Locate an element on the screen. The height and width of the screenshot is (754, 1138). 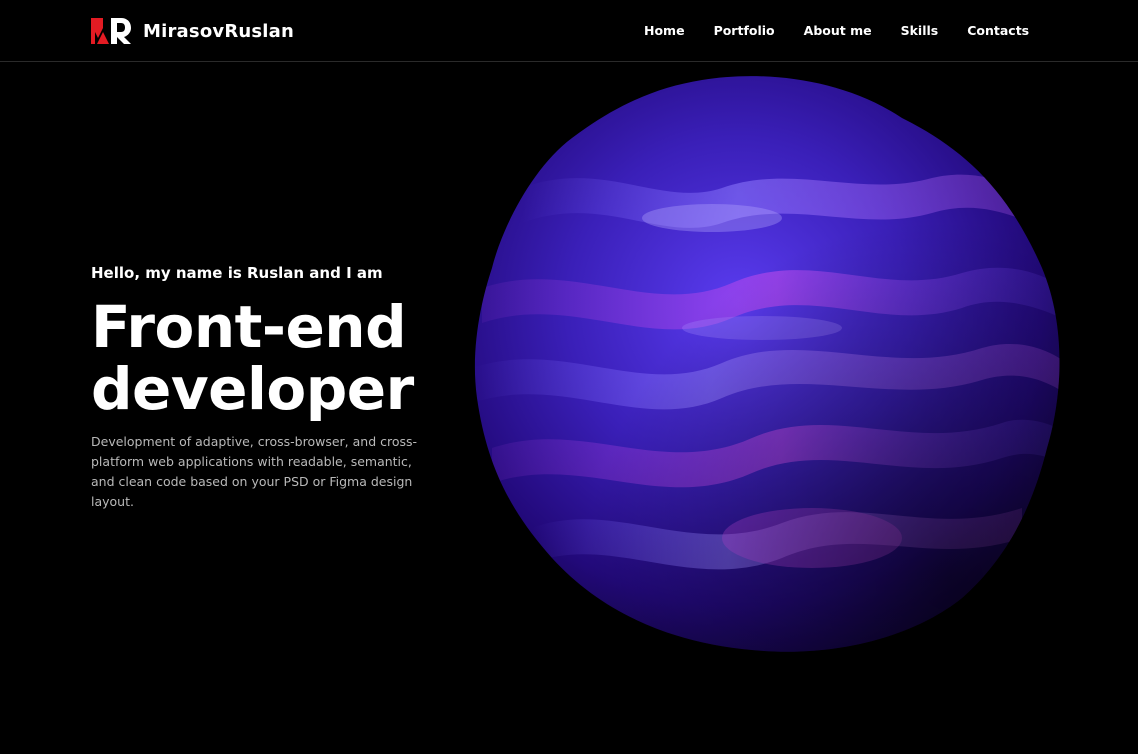
nav-skills: Skills is located at coordinates (920, 30).